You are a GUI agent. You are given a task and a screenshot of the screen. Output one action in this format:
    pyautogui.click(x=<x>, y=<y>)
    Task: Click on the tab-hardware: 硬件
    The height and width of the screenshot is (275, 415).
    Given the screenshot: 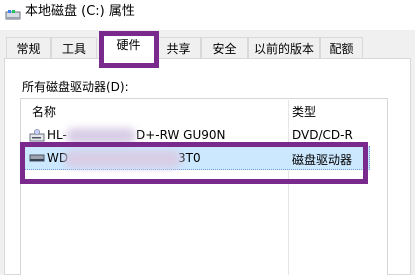 What is the action you would take?
    pyautogui.click(x=128, y=46)
    